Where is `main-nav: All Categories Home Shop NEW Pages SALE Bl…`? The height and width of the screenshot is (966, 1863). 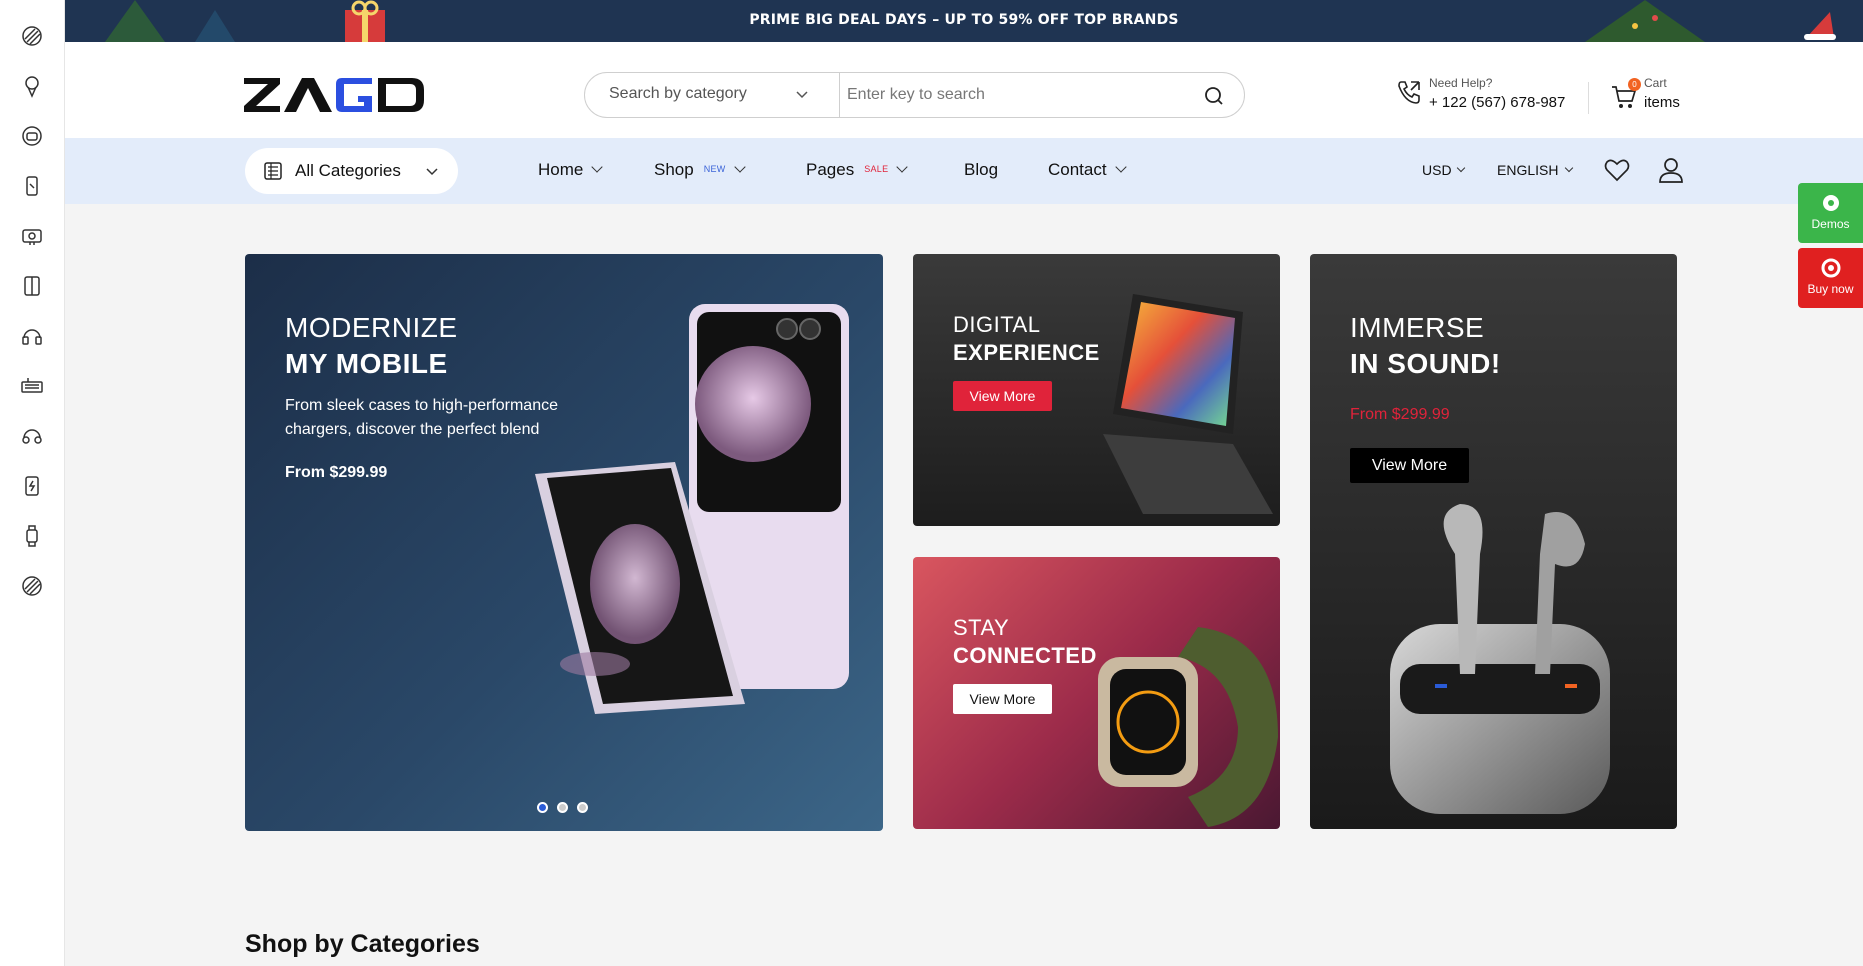 main-nav: All Categories Home Shop NEW Pages SALE Bl… is located at coordinates (964, 171).